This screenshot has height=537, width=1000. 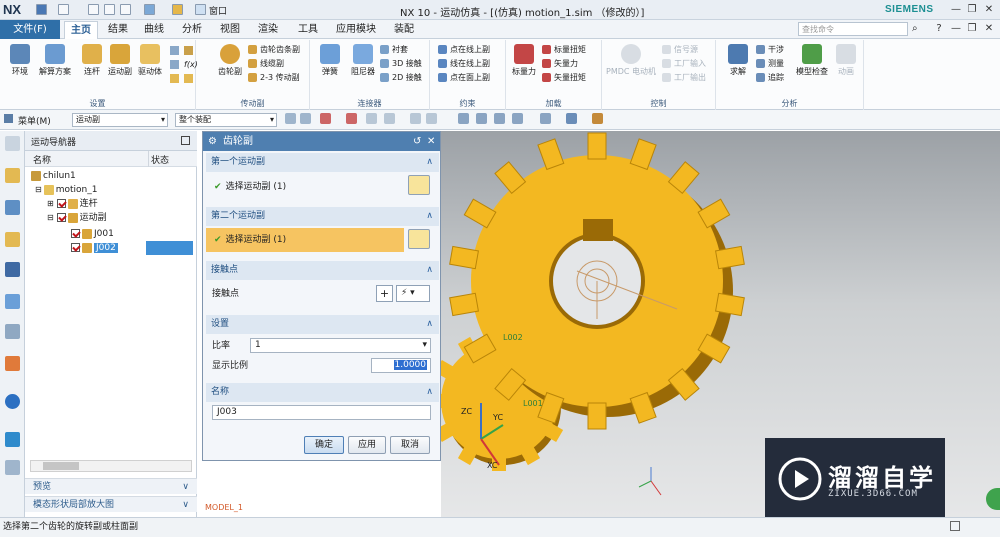 What do you see at coordinates (770, 78) in the screenshot?
I see `trace-button: 追踪` at bounding box center [770, 78].